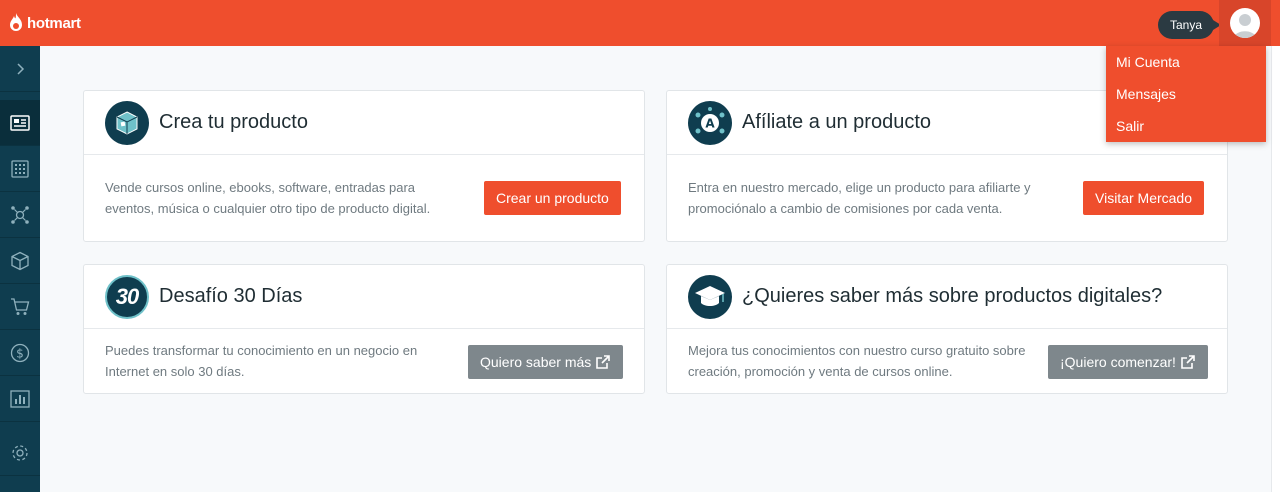 The image size is (1280, 492). I want to click on challenge-30-badge-icon: 30, so click(127, 296).